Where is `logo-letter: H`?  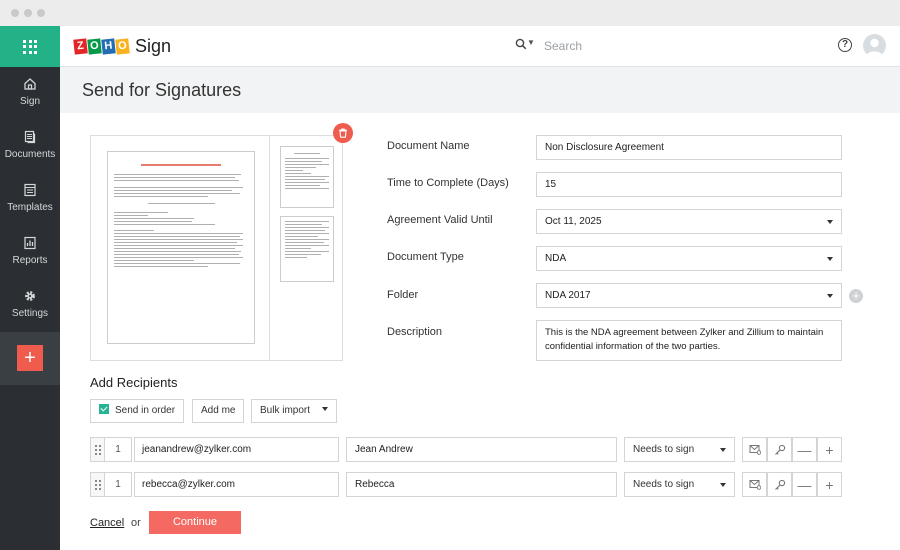
logo-letter: H is located at coordinates (108, 46).